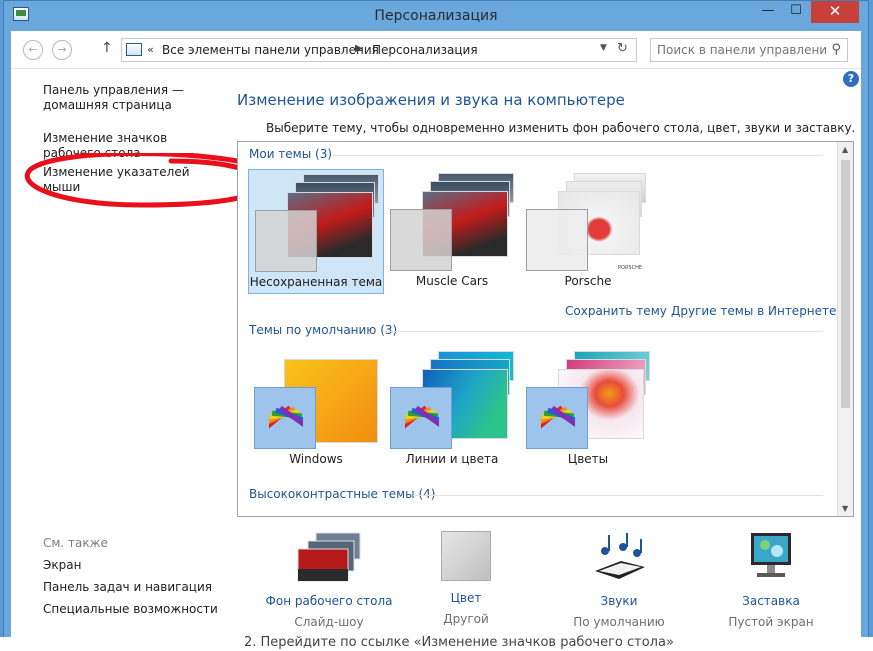 The image size is (873, 651). What do you see at coordinates (466, 556) in the screenshot?
I see `color-swatch-icon` at bounding box center [466, 556].